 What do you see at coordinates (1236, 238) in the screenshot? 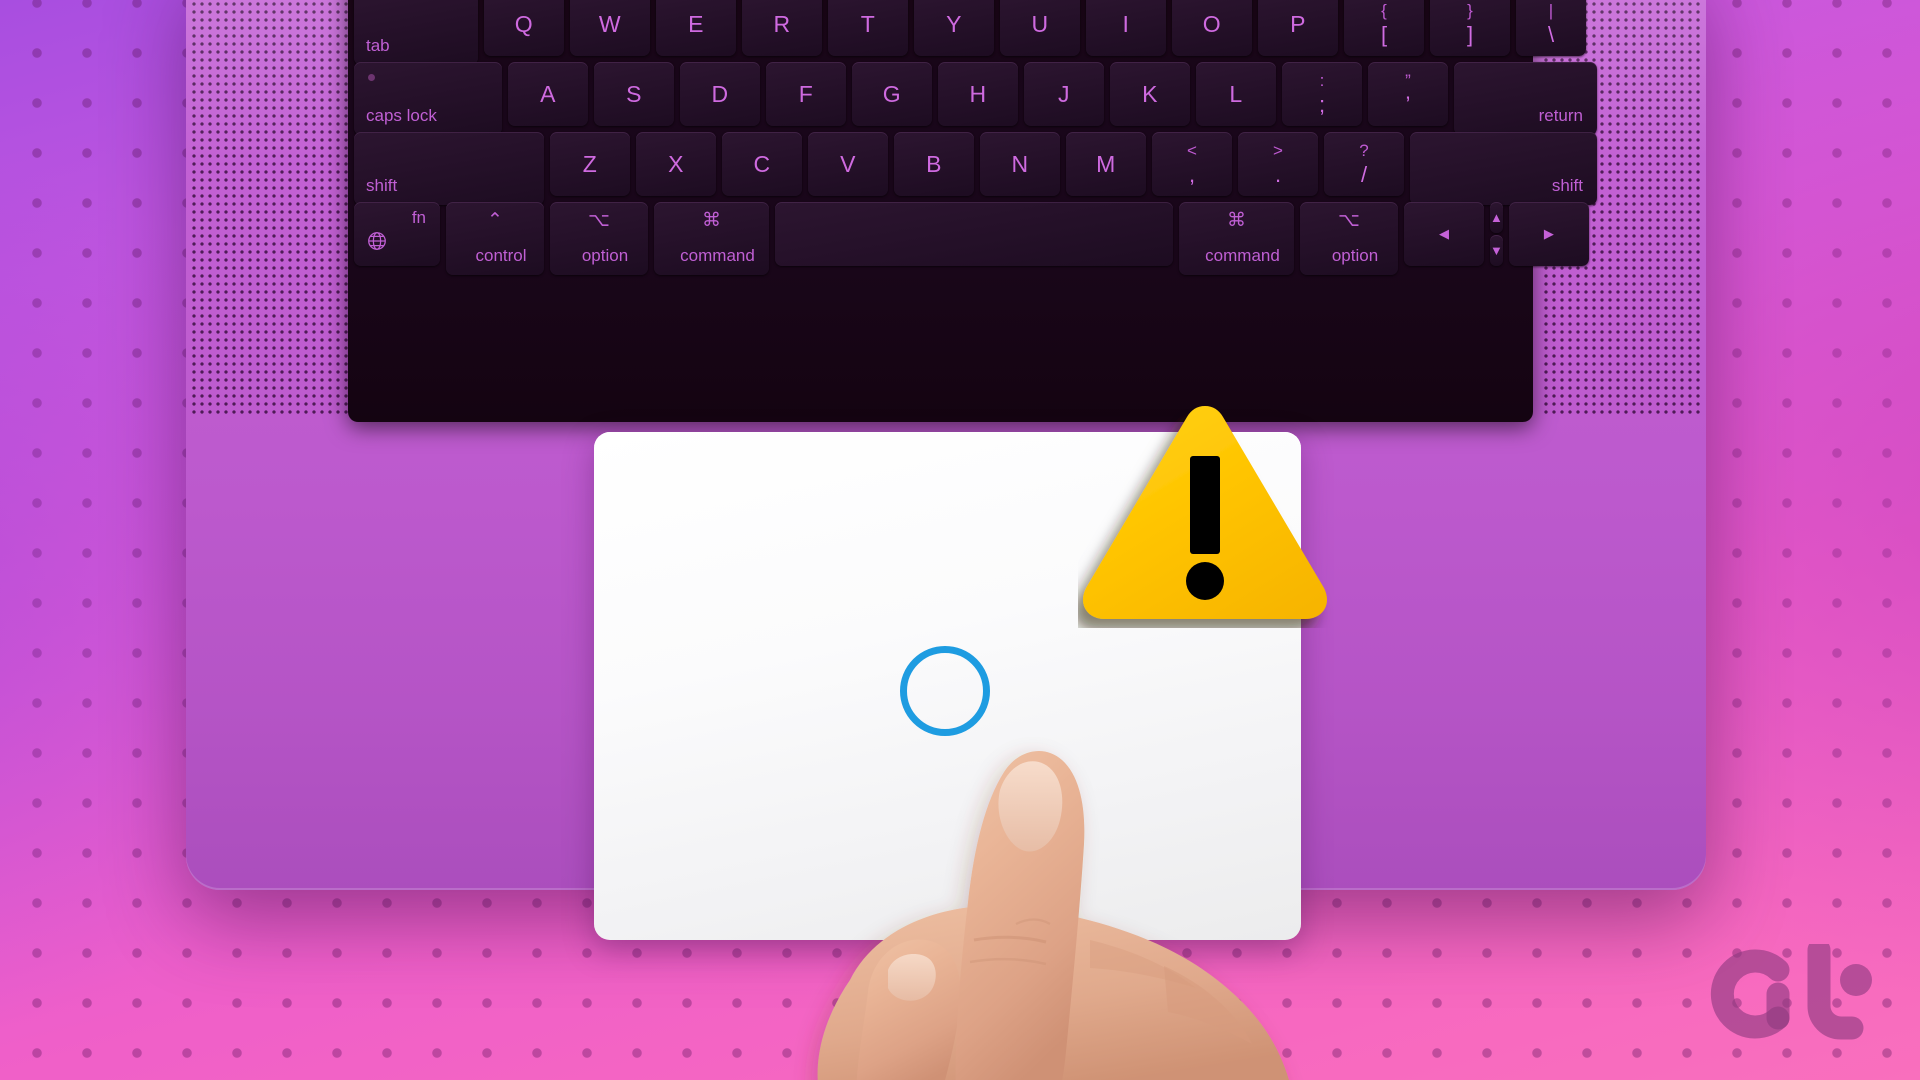
I see `key-command-right: ⌘ command` at bounding box center [1236, 238].